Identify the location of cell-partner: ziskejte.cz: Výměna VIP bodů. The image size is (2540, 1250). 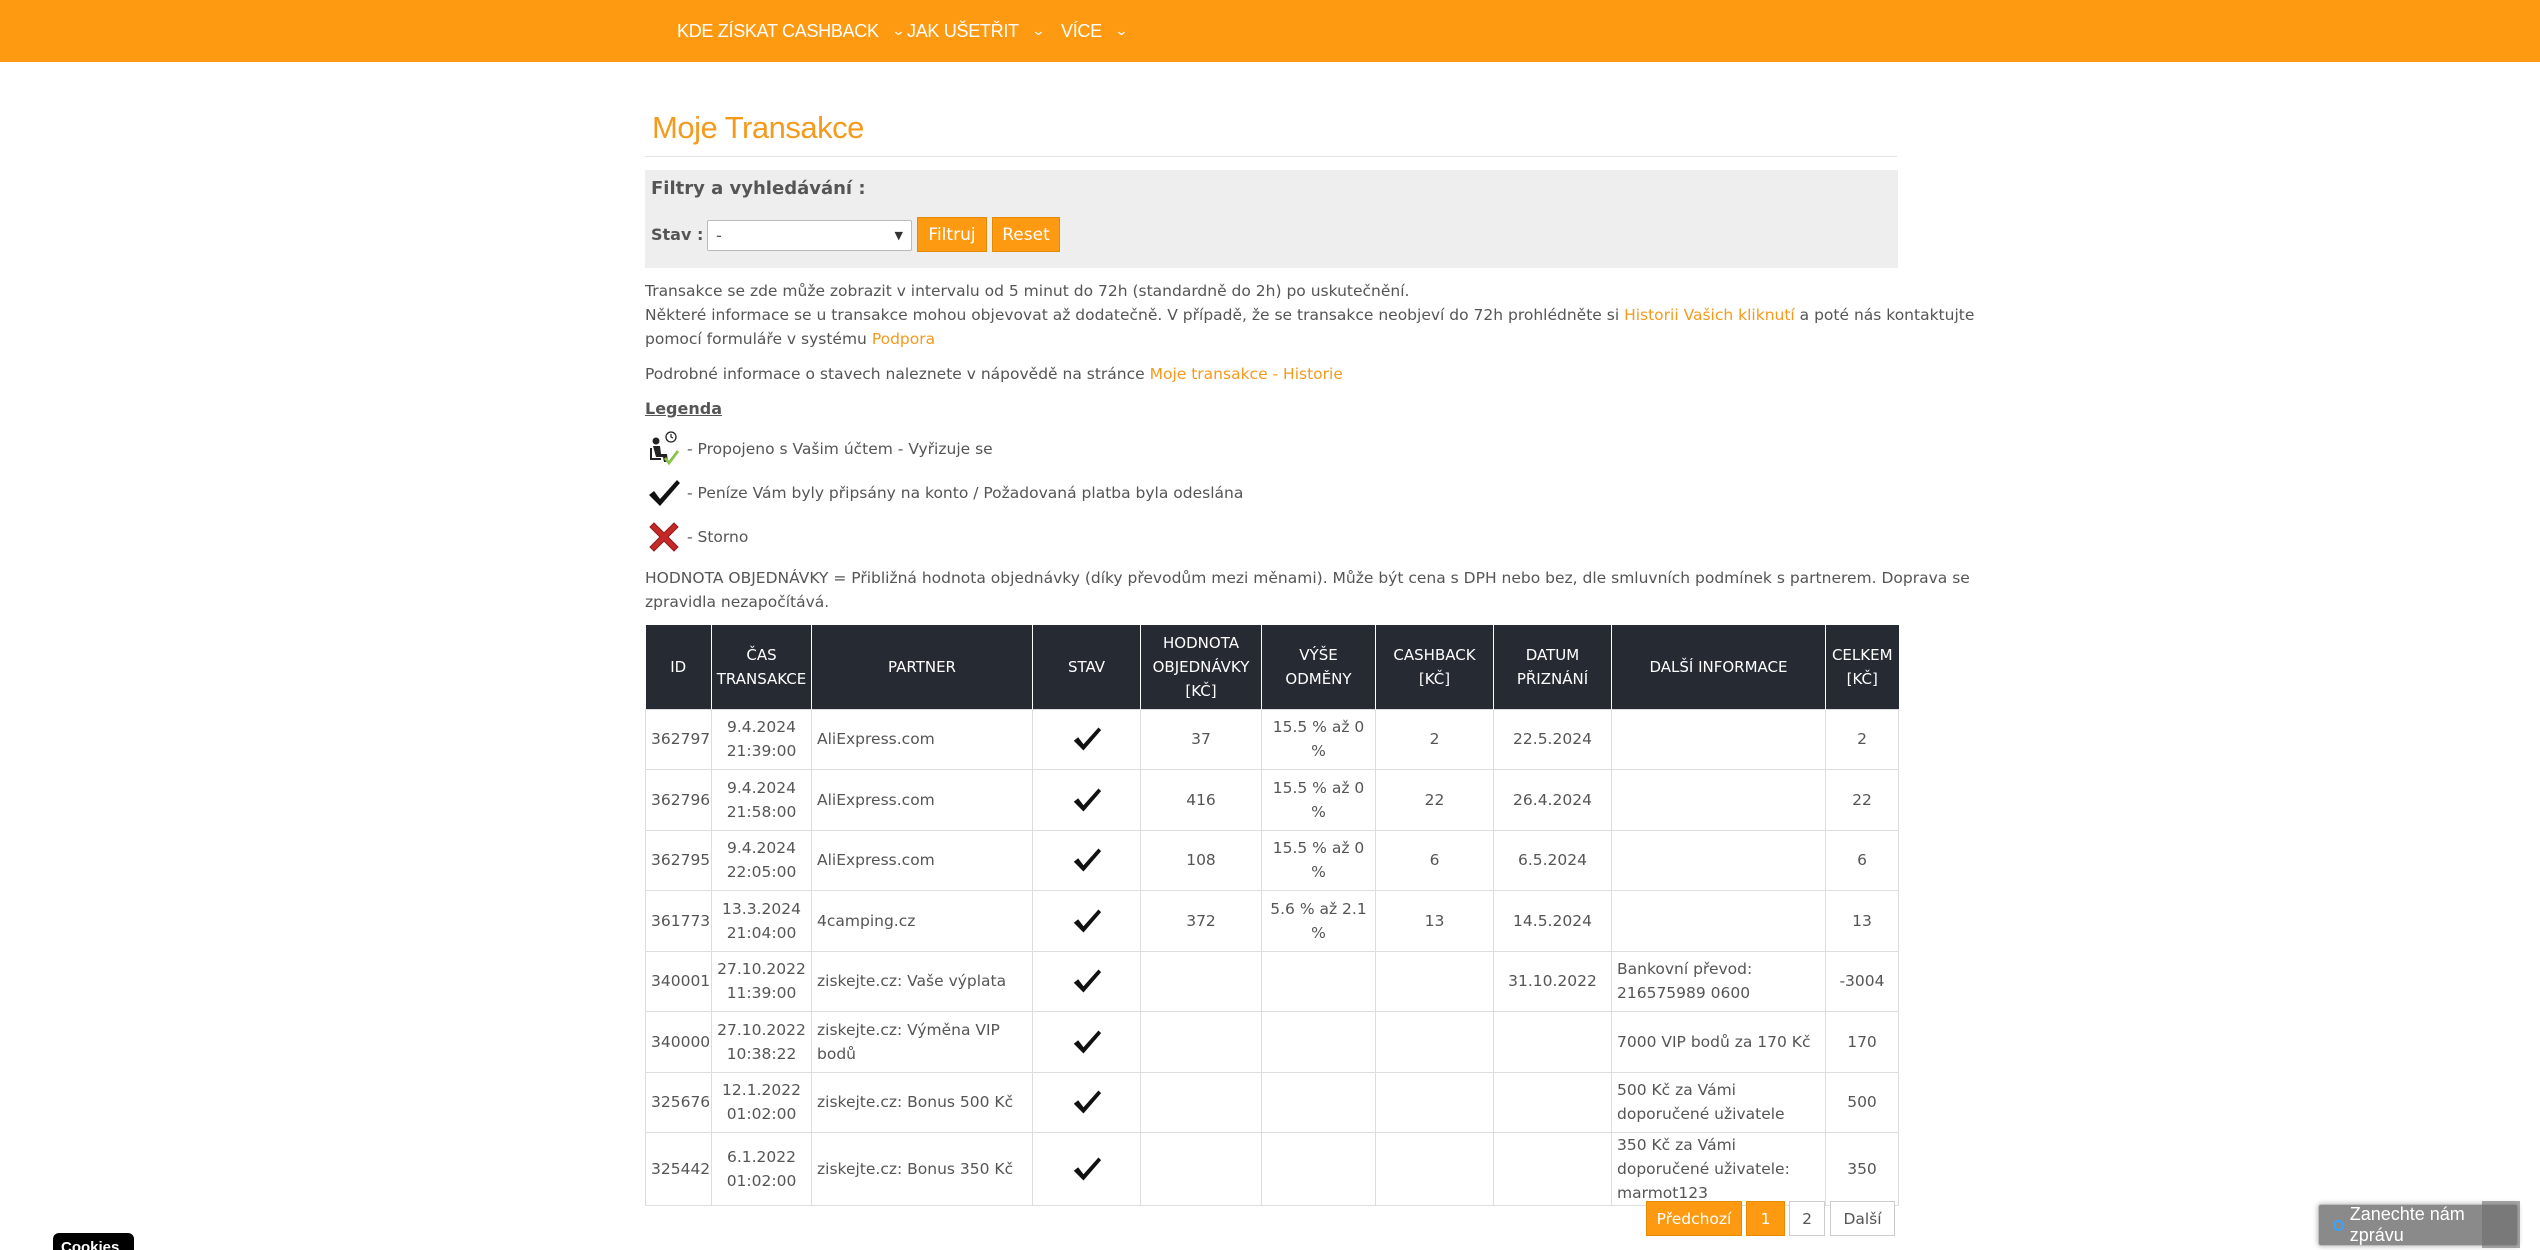
(922, 1042).